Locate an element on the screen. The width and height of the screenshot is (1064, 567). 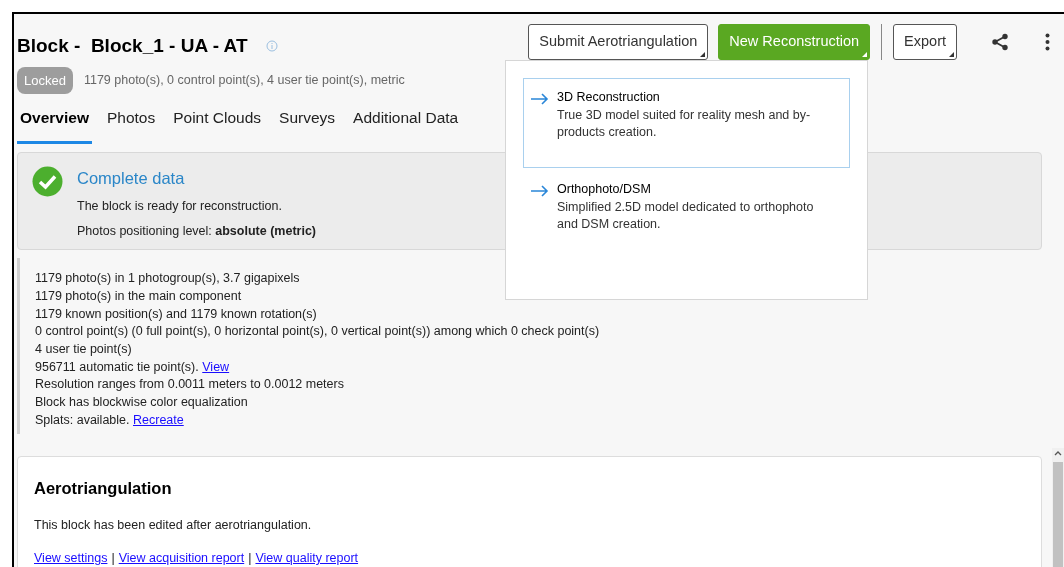
tab: Surveys is located at coordinates (307, 124).